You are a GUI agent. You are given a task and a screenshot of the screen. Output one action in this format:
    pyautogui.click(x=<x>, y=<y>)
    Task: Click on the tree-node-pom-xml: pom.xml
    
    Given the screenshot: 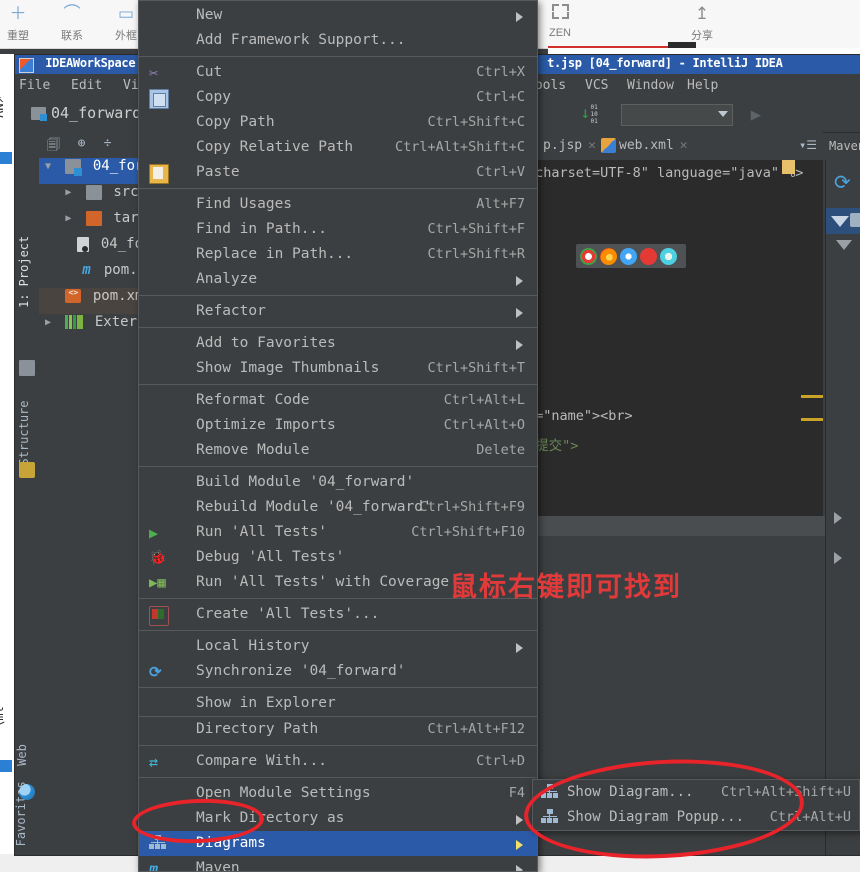 What is the action you would take?
    pyautogui.click(x=96, y=301)
    